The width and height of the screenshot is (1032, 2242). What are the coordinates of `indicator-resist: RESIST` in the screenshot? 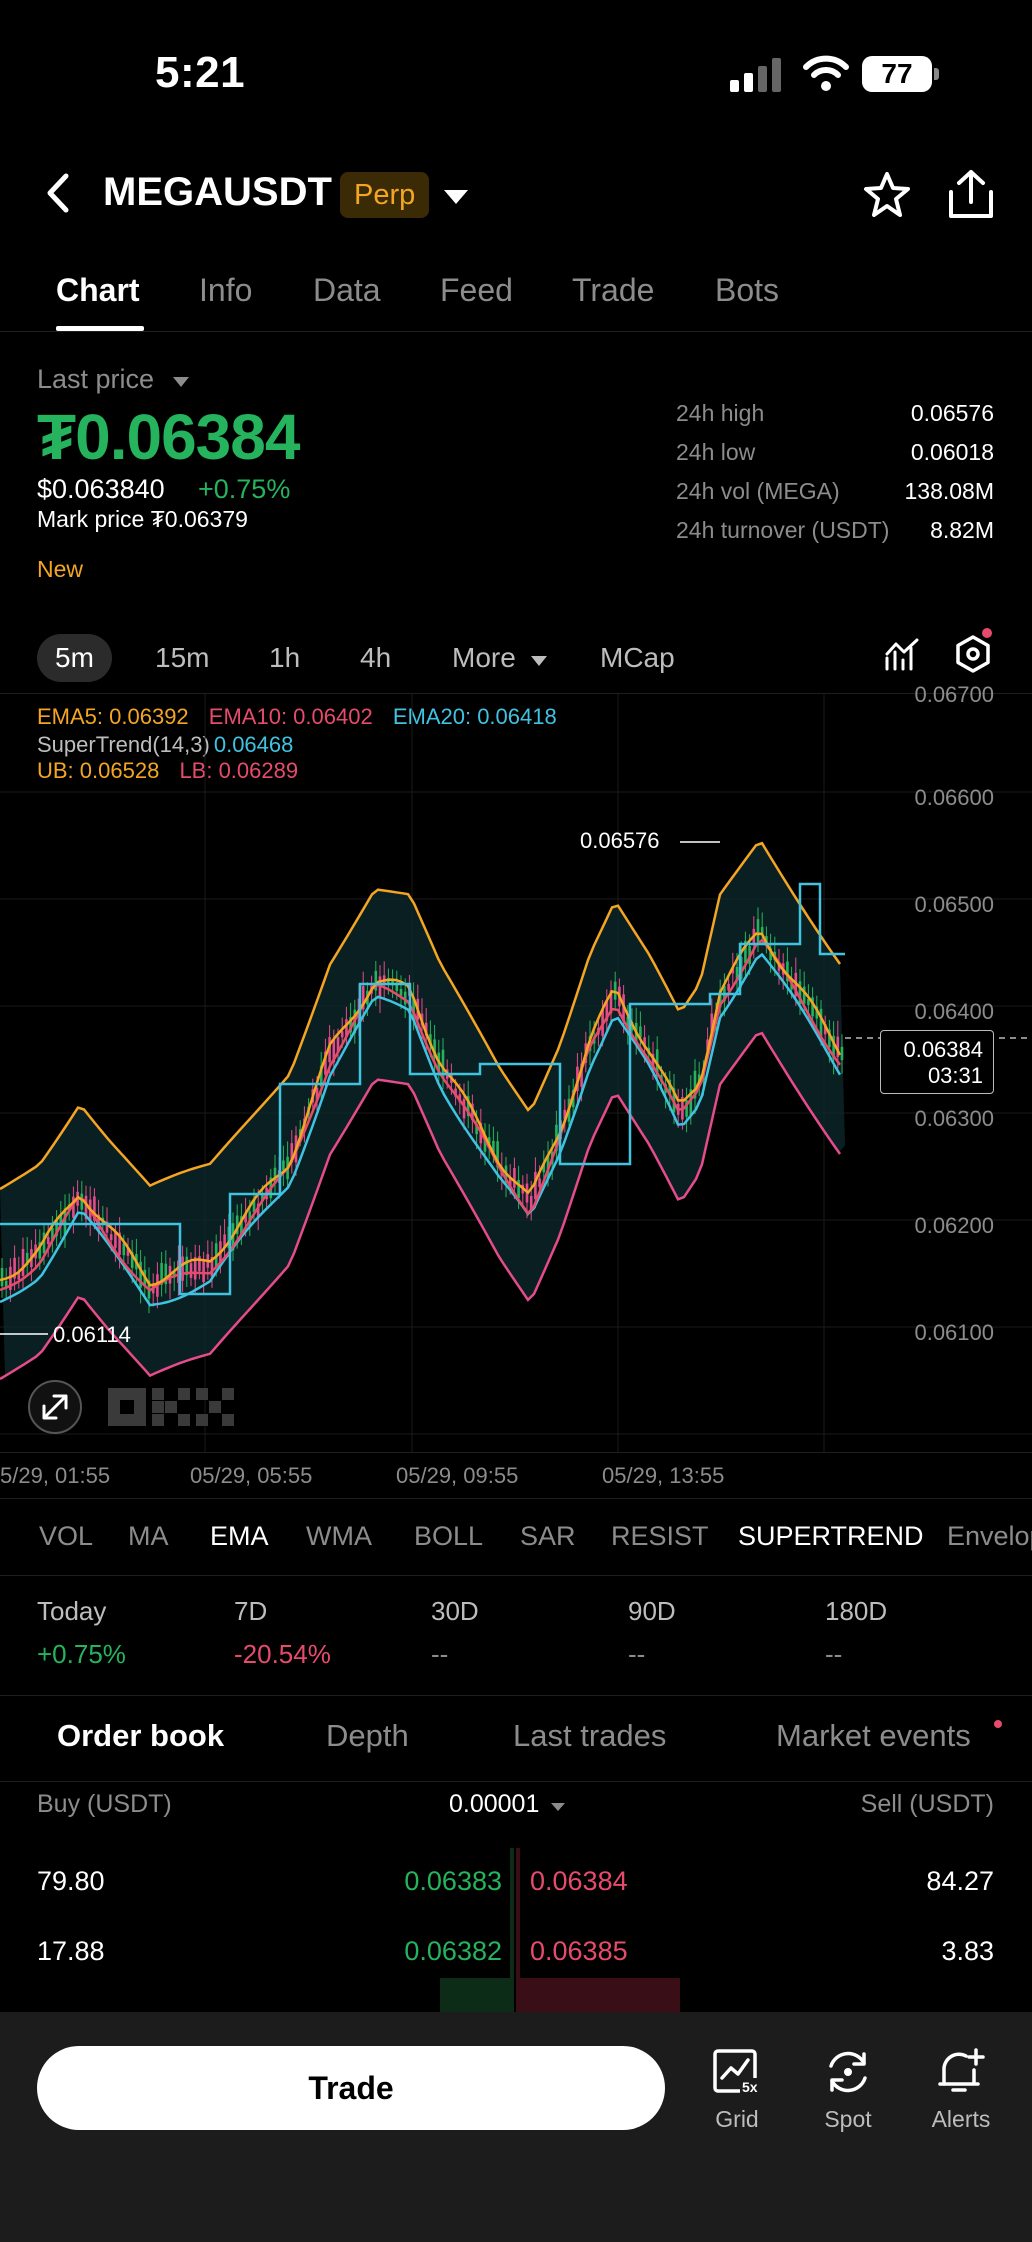 It's located at (660, 1536).